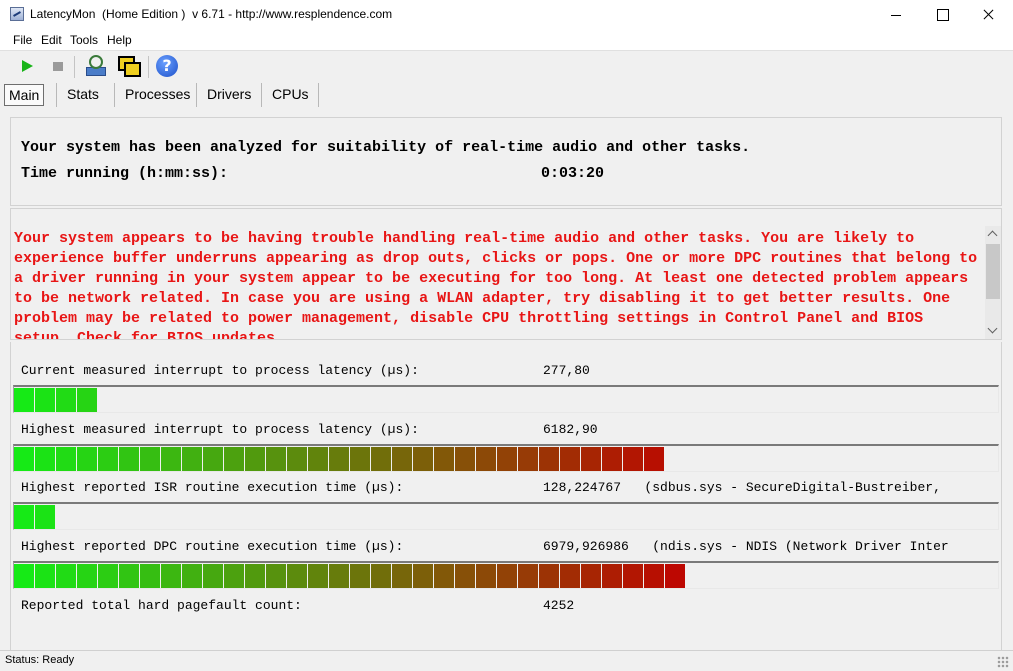 The width and height of the screenshot is (1013, 671). What do you see at coordinates (993, 271) in the screenshot?
I see `scrollbar-thumb` at bounding box center [993, 271].